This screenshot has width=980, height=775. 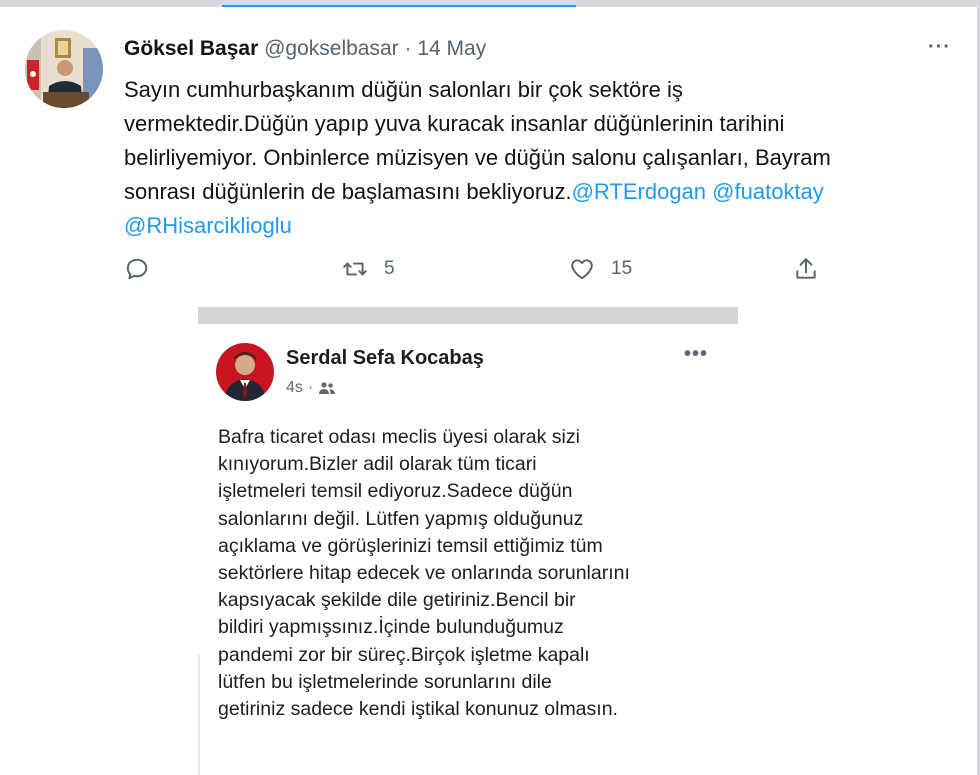 I want to click on mention-link: @RHisarciklioglu, so click(x=208, y=225).